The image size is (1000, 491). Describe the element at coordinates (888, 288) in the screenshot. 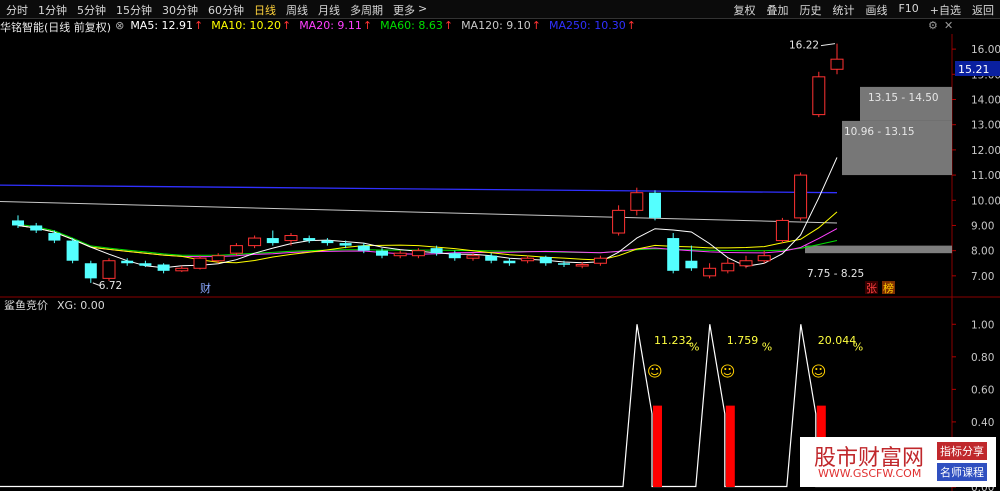

I see `bang-marker: 榜` at that location.